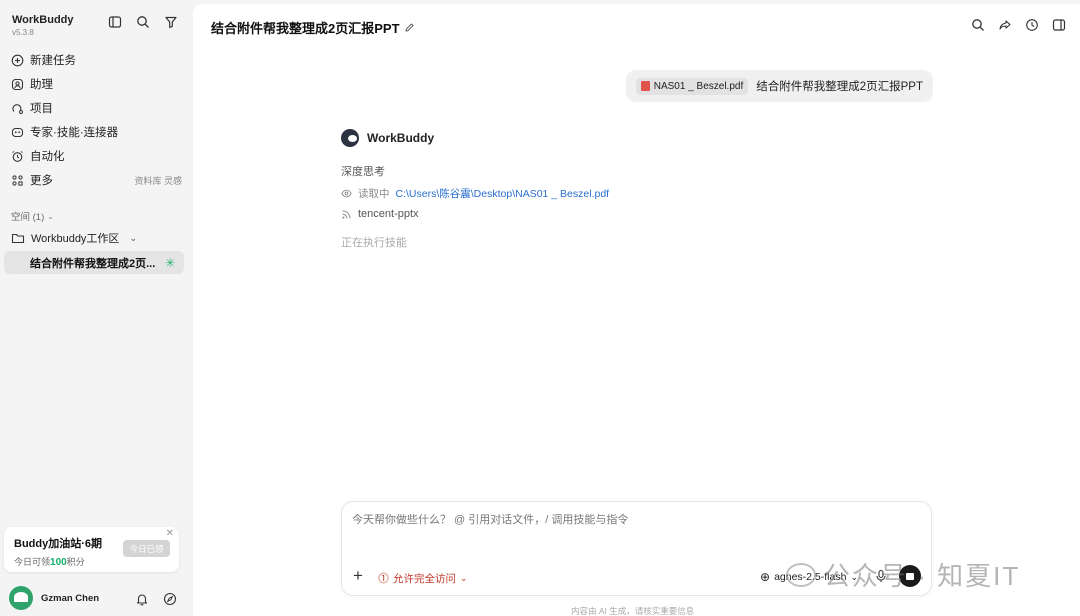 Image resolution: width=1080 pixels, height=616 pixels. Describe the element at coordinates (156, 599) in the screenshot. I see `user-icons` at that location.